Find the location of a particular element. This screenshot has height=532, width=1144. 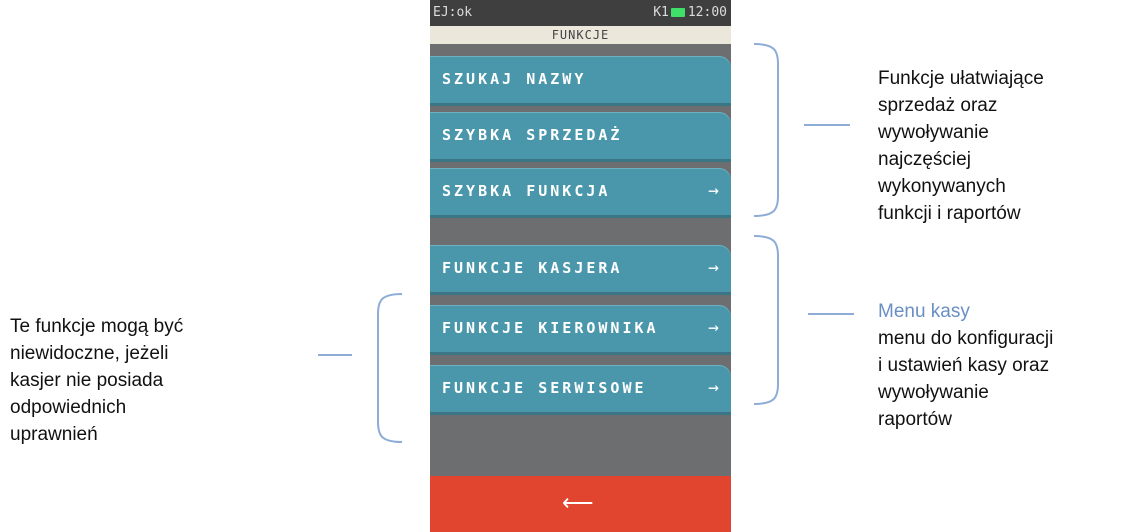

note-line: menu do konfiguracji is located at coordinates (966, 338).